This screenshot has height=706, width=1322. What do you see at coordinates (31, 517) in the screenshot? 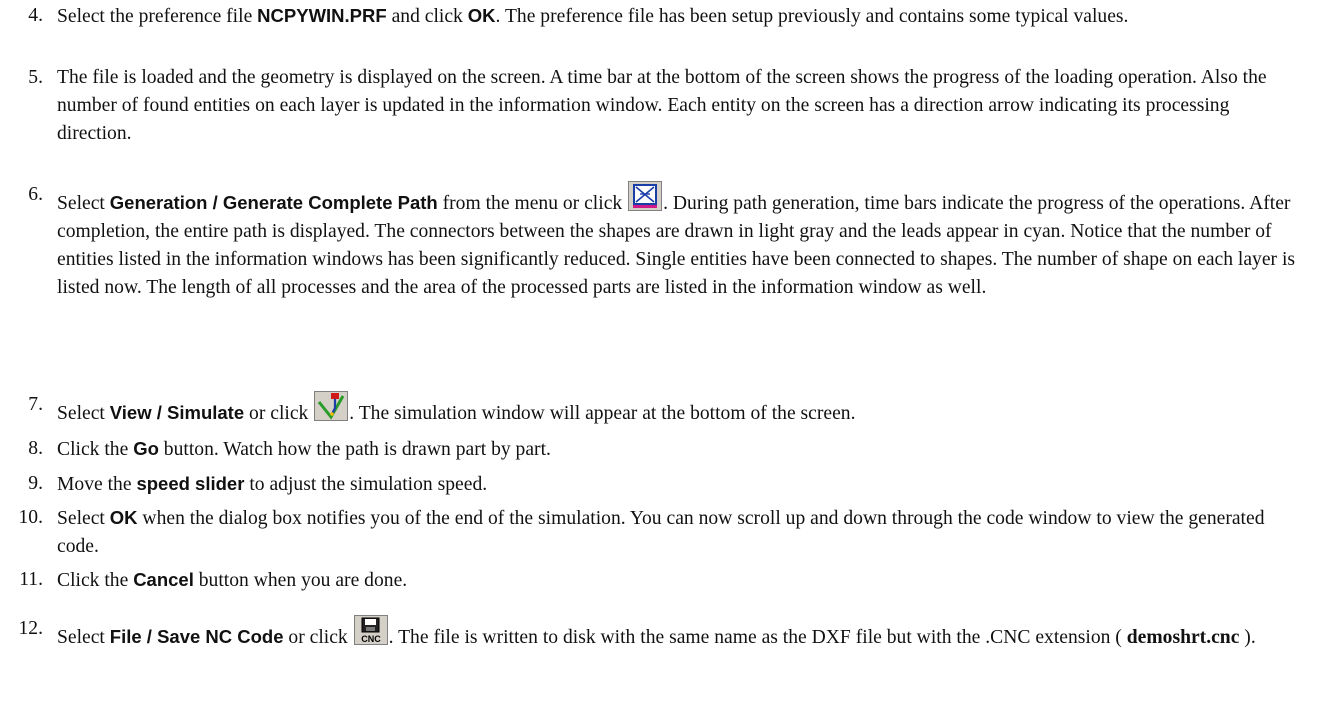
I see `step-number: 10.` at bounding box center [31, 517].